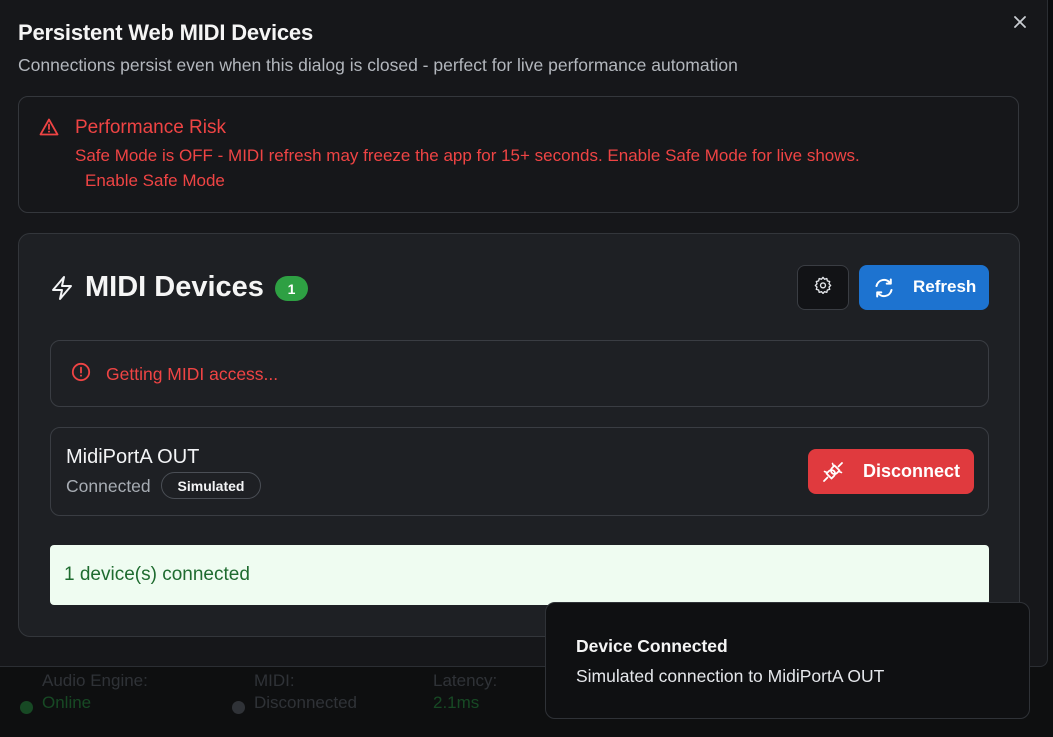 The height and width of the screenshot is (737, 1053). What do you see at coordinates (295, 692) in the screenshot?
I see `midi-status: MIDI: Disconnected` at bounding box center [295, 692].